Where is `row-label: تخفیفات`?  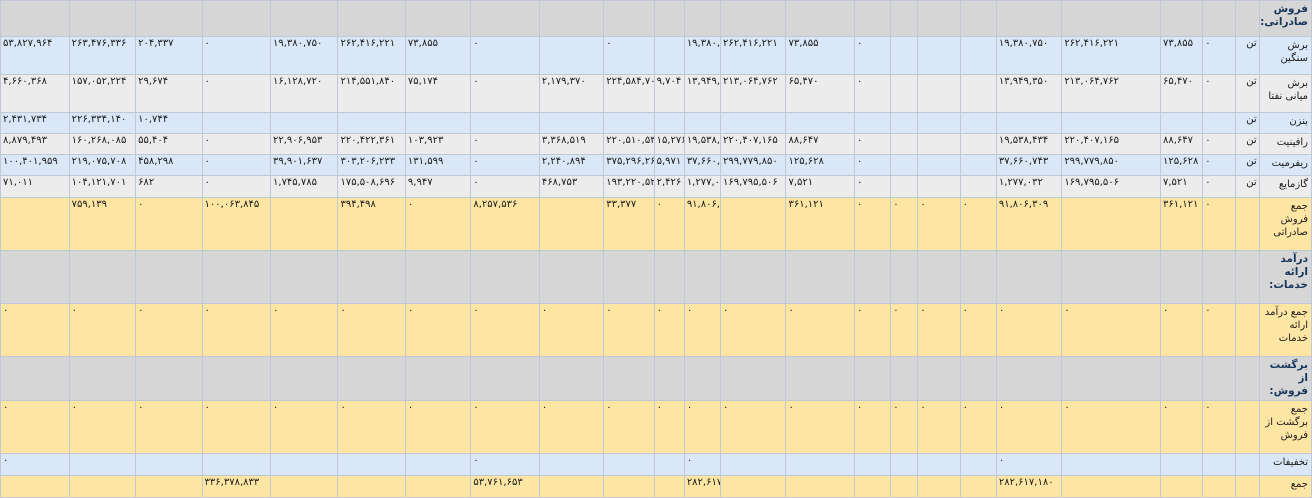
row-label: تخفیفات is located at coordinates (1285, 464).